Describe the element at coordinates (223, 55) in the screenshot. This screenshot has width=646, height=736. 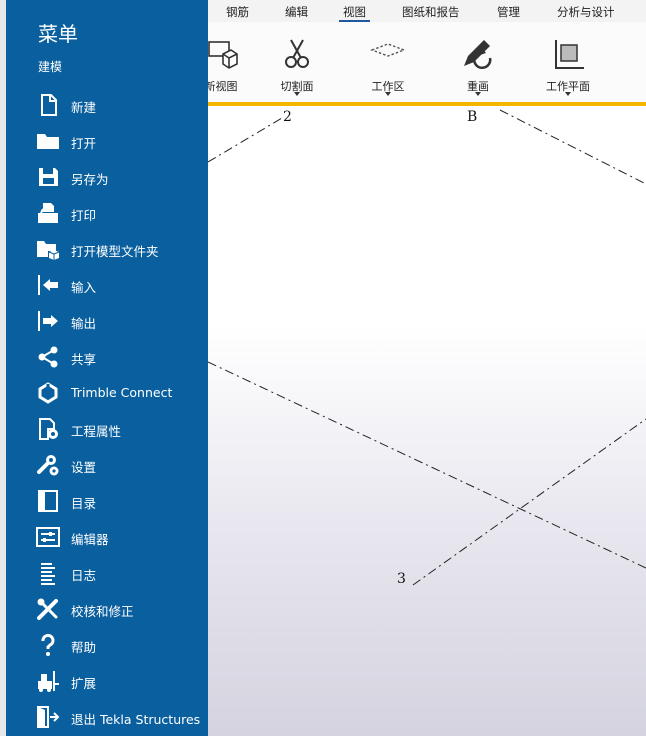
I see `new-view-icon` at that location.